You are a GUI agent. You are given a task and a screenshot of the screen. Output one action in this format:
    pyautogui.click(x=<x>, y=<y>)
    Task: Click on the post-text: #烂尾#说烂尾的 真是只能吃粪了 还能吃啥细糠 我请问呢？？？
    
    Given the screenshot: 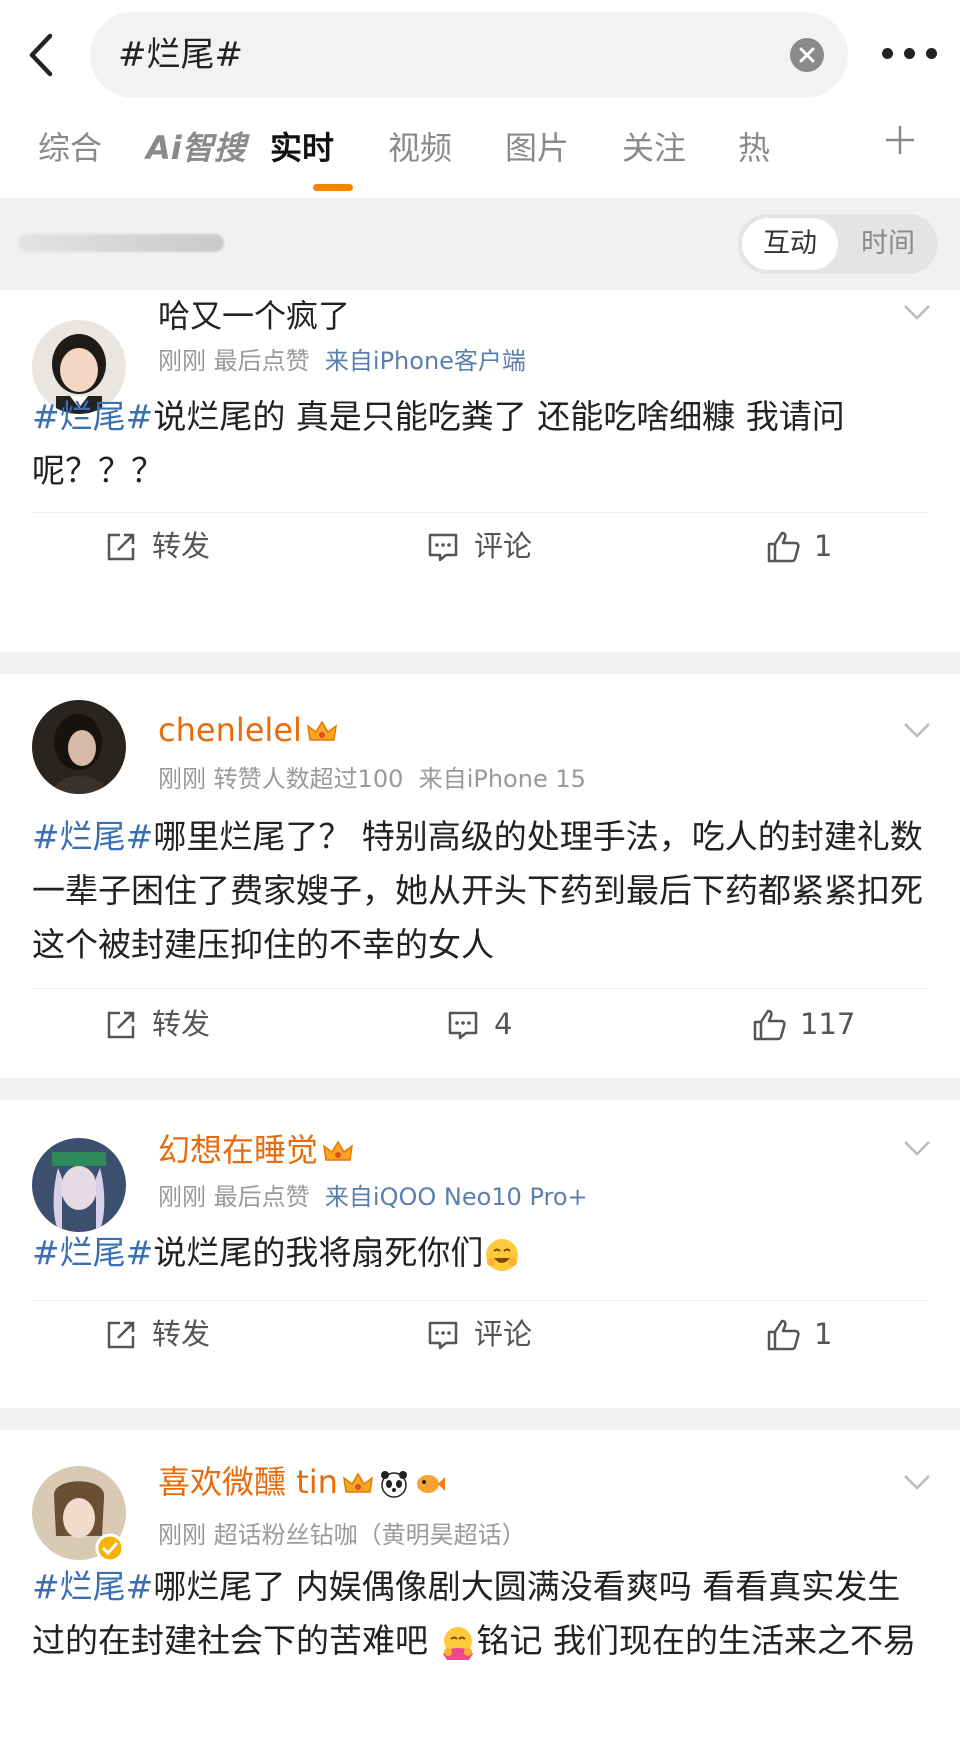 What is the action you would take?
    pyautogui.click(x=482, y=444)
    